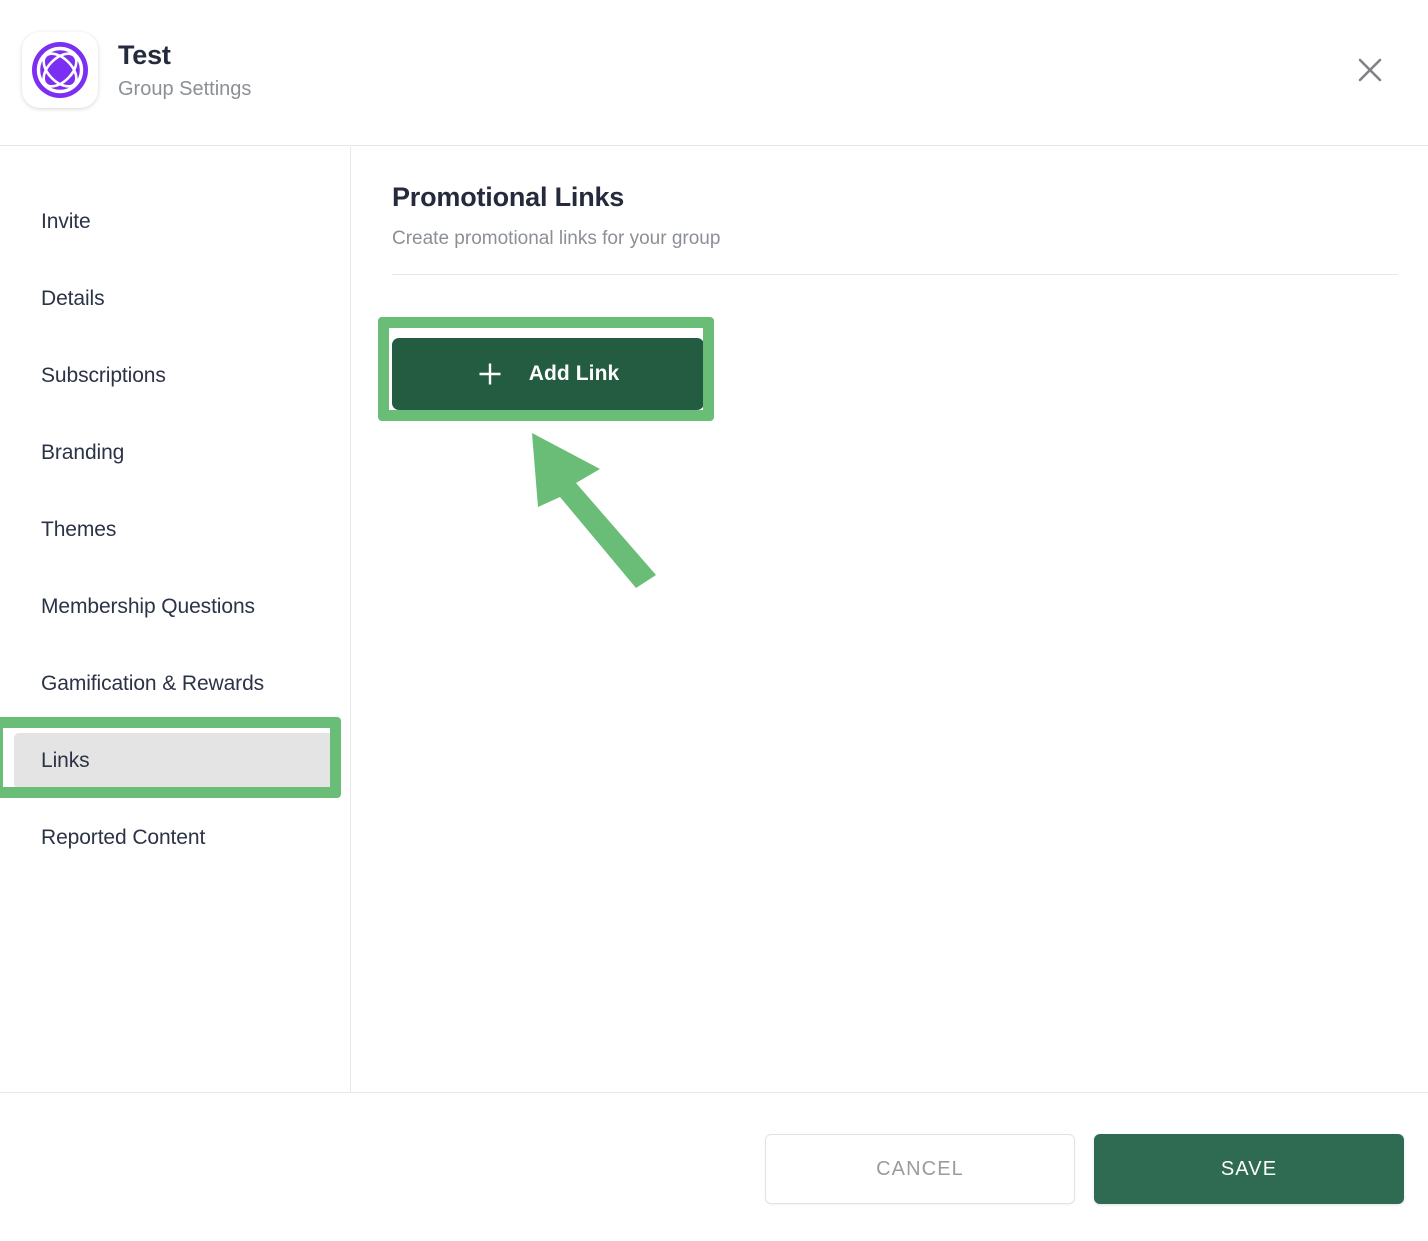  I want to click on section-subtitle: Create promotional links for your group, so click(556, 238).